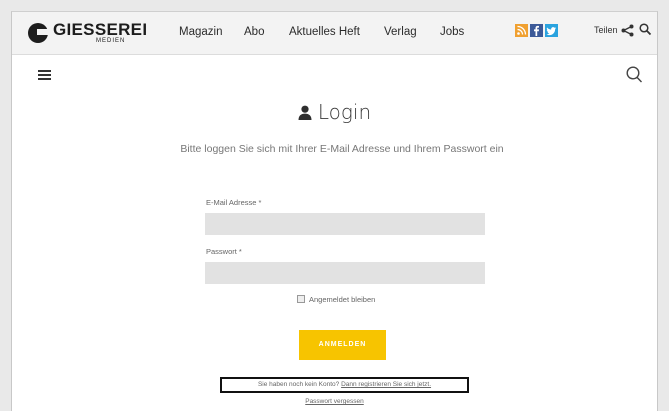  Describe the element at coordinates (386, 384) in the screenshot. I see `register-link: Dann registrieren Sie sich jetzt.` at that location.